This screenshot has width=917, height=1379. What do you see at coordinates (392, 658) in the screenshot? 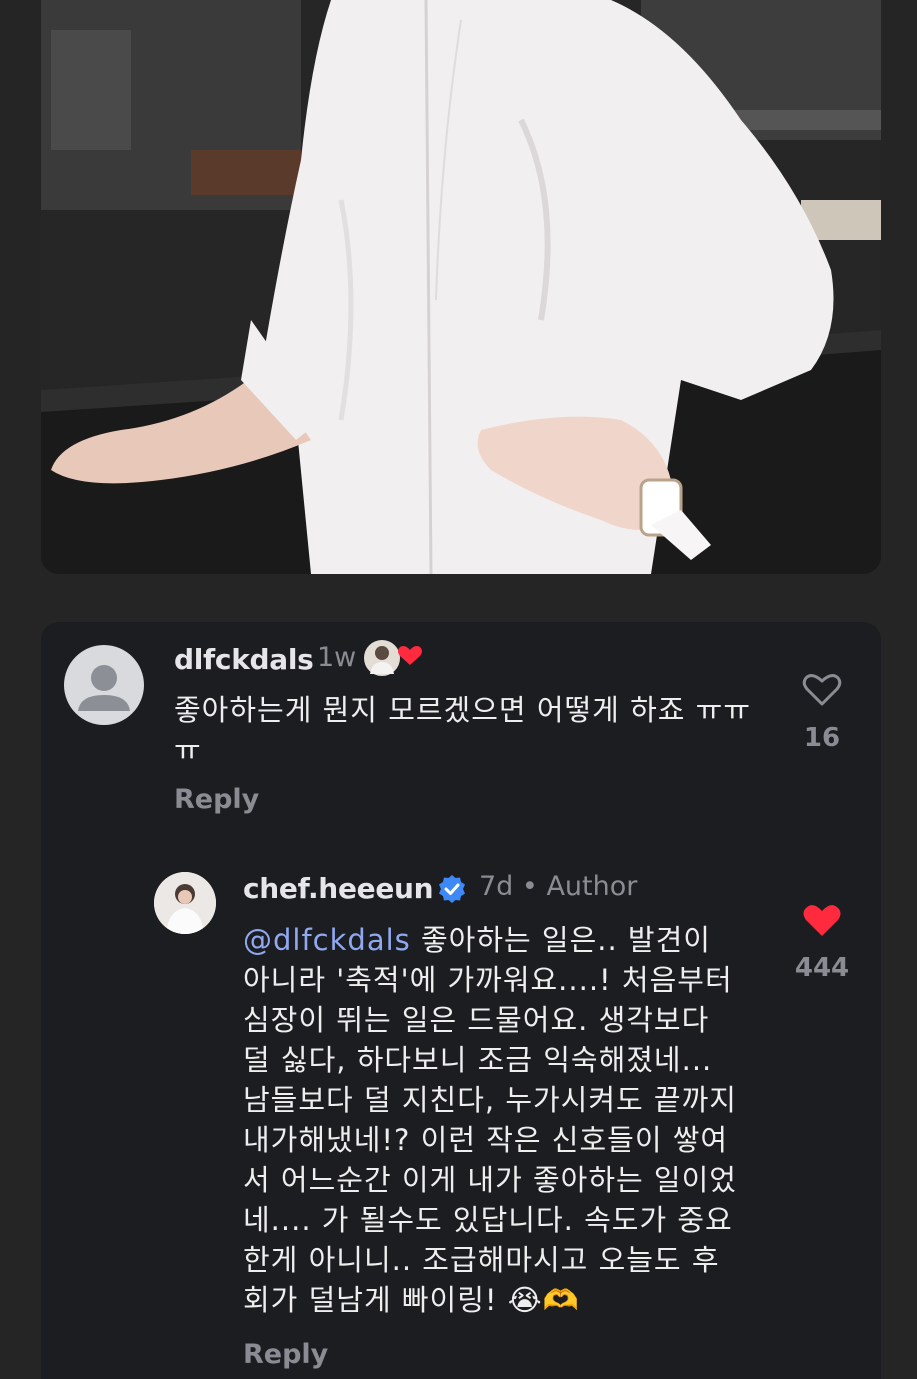
I see `author-liked-indicator` at bounding box center [392, 658].